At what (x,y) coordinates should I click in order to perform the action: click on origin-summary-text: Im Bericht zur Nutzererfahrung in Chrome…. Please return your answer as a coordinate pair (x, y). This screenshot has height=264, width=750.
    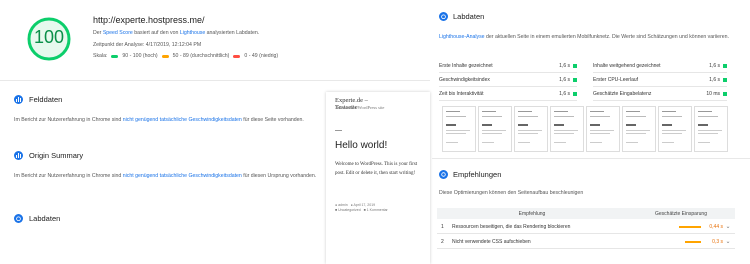
    Looking at the image, I should click on (169, 176).